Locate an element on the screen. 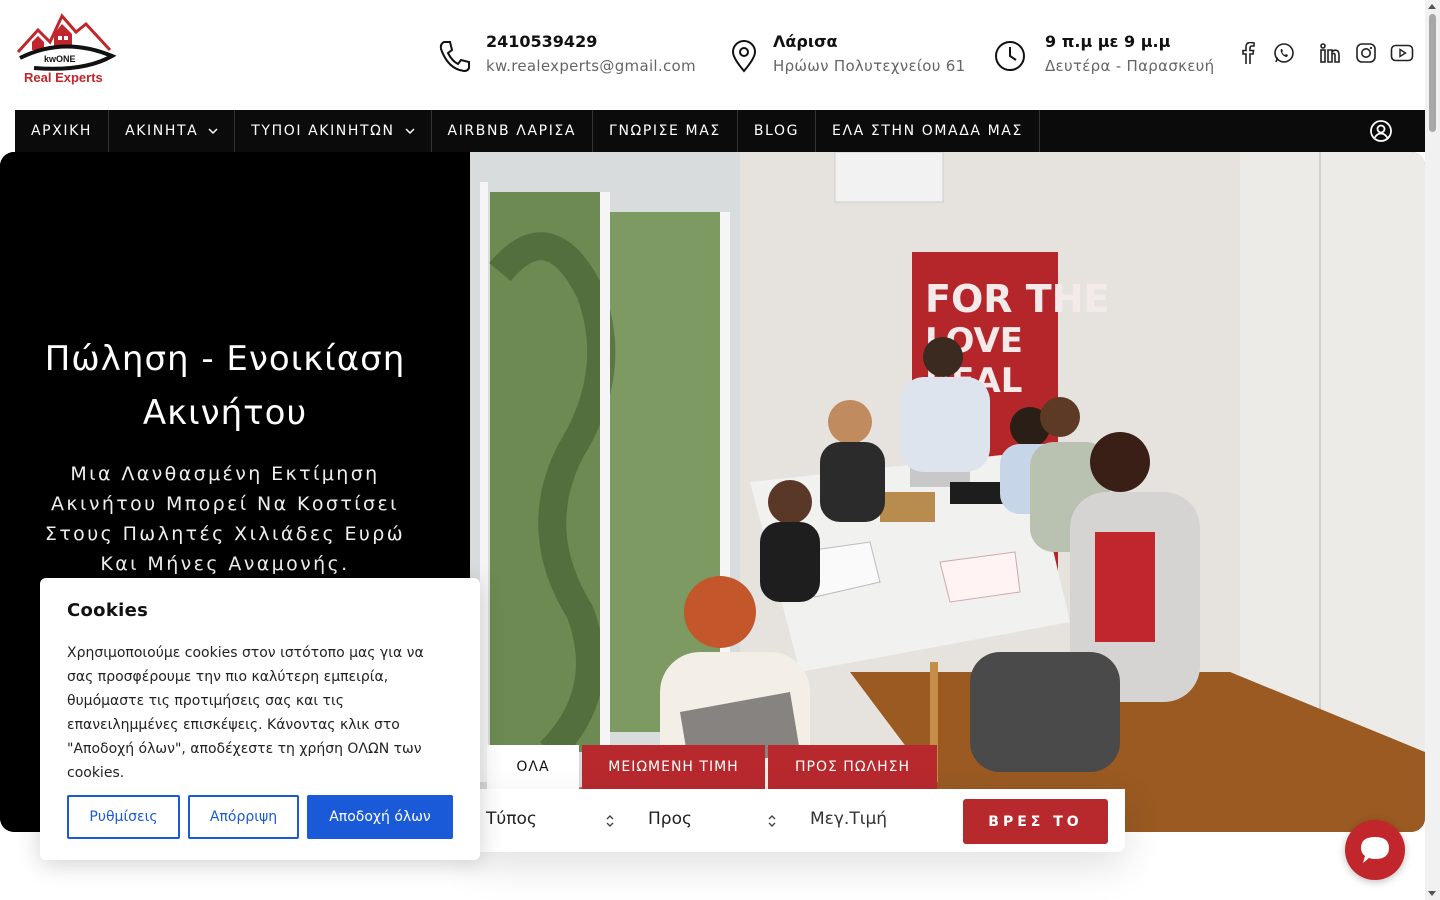 The height and width of the screenshot is (900, 1440). instagram-icon is located at coordinates (1366, 53).